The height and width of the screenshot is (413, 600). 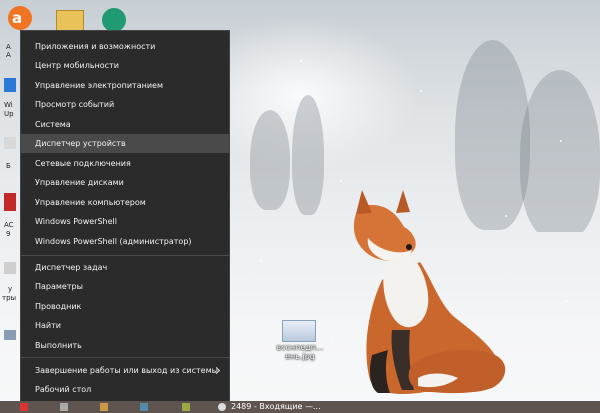 What do you see at coordinates (125, 124) in the screenshot?
I see `menu-item-system: Система` at bounding box center [125, 124].